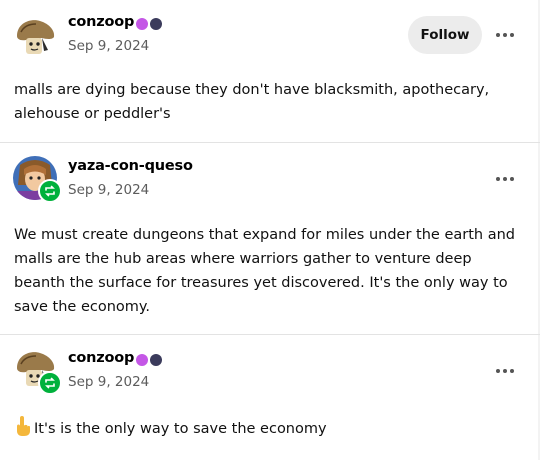  What do you see at coordinates (35, 37) in the screenshot?
I see `mushroom-avatar-icon` at bounding box center [35, 37].